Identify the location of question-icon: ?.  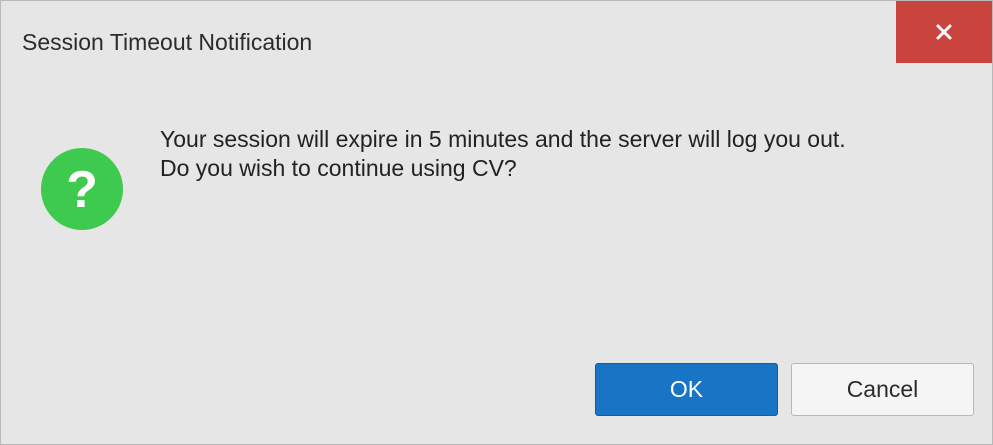
(82, 189).